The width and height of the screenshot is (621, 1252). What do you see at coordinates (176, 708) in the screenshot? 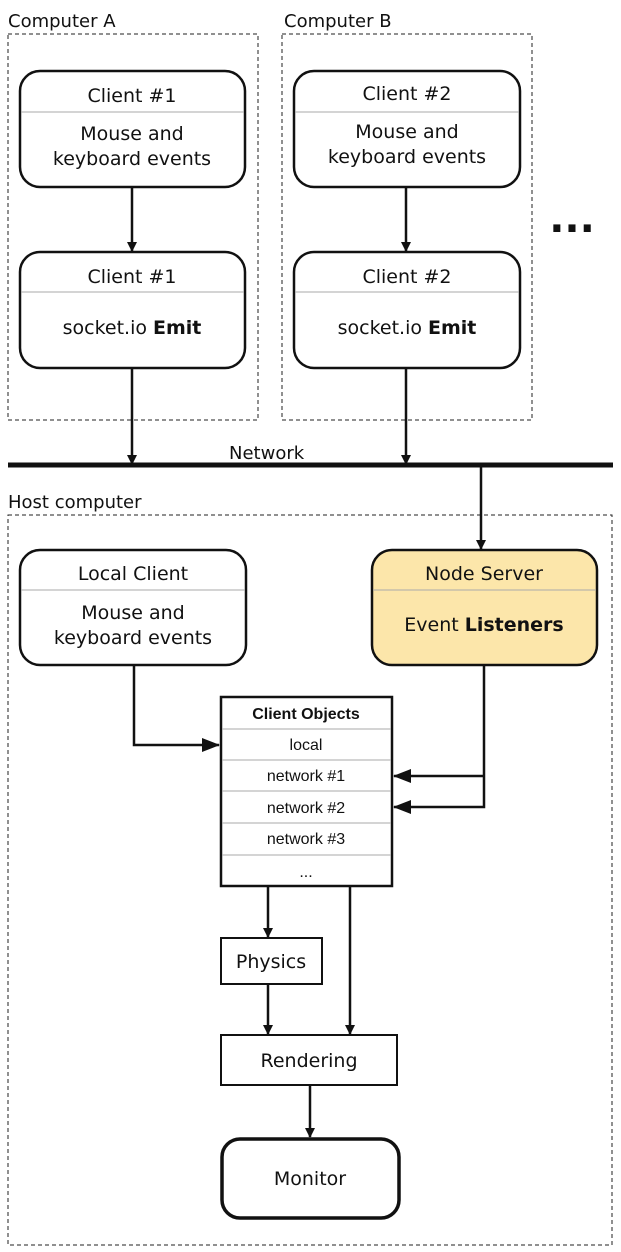
I see `arrow-local-to-objects` at bounding box center [176, 708].